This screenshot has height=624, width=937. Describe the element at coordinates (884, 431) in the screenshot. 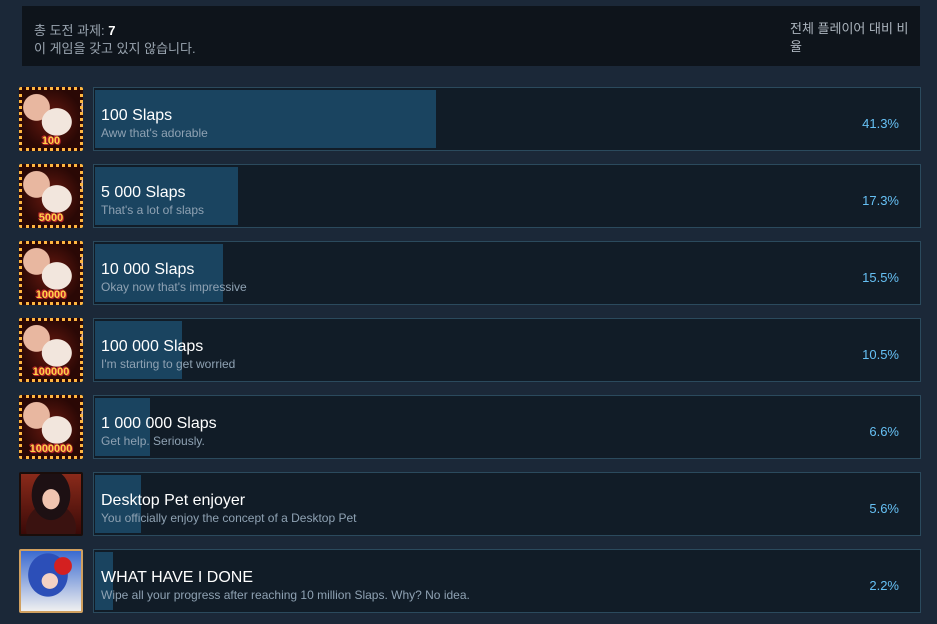

I see `achievement-percent: 6.6%` at that location.